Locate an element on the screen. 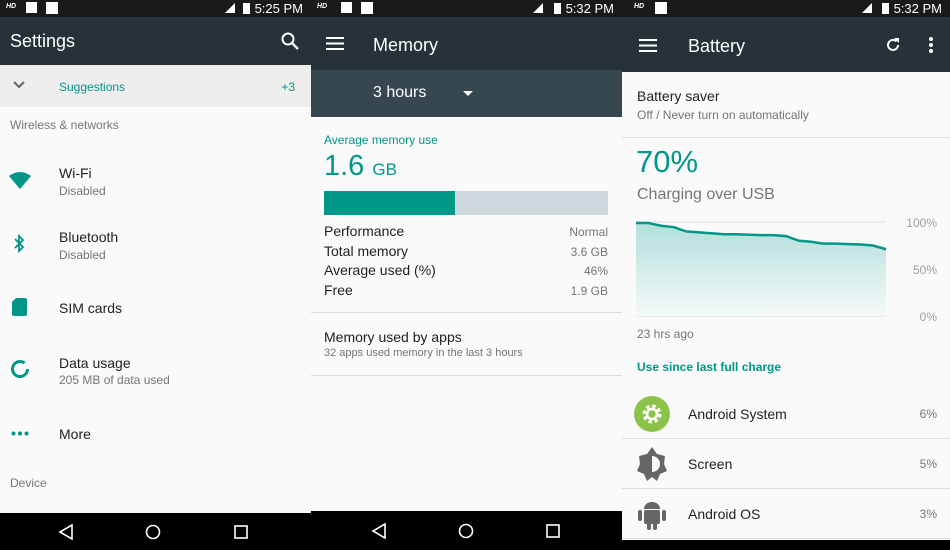 The height and width of the screenshot is (550, 950). item-title: Bluetooth is located at coordinates (89, 237).